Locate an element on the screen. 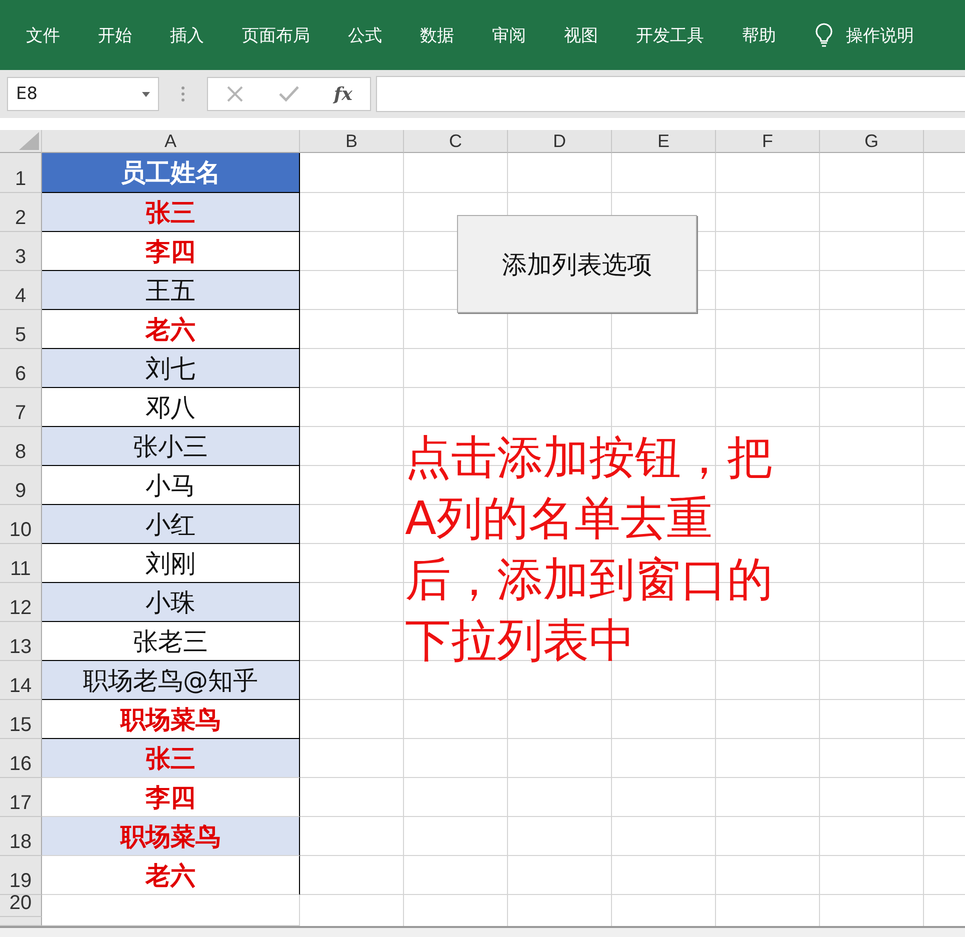  row-header: 18 is located at coordinates (21, 836).